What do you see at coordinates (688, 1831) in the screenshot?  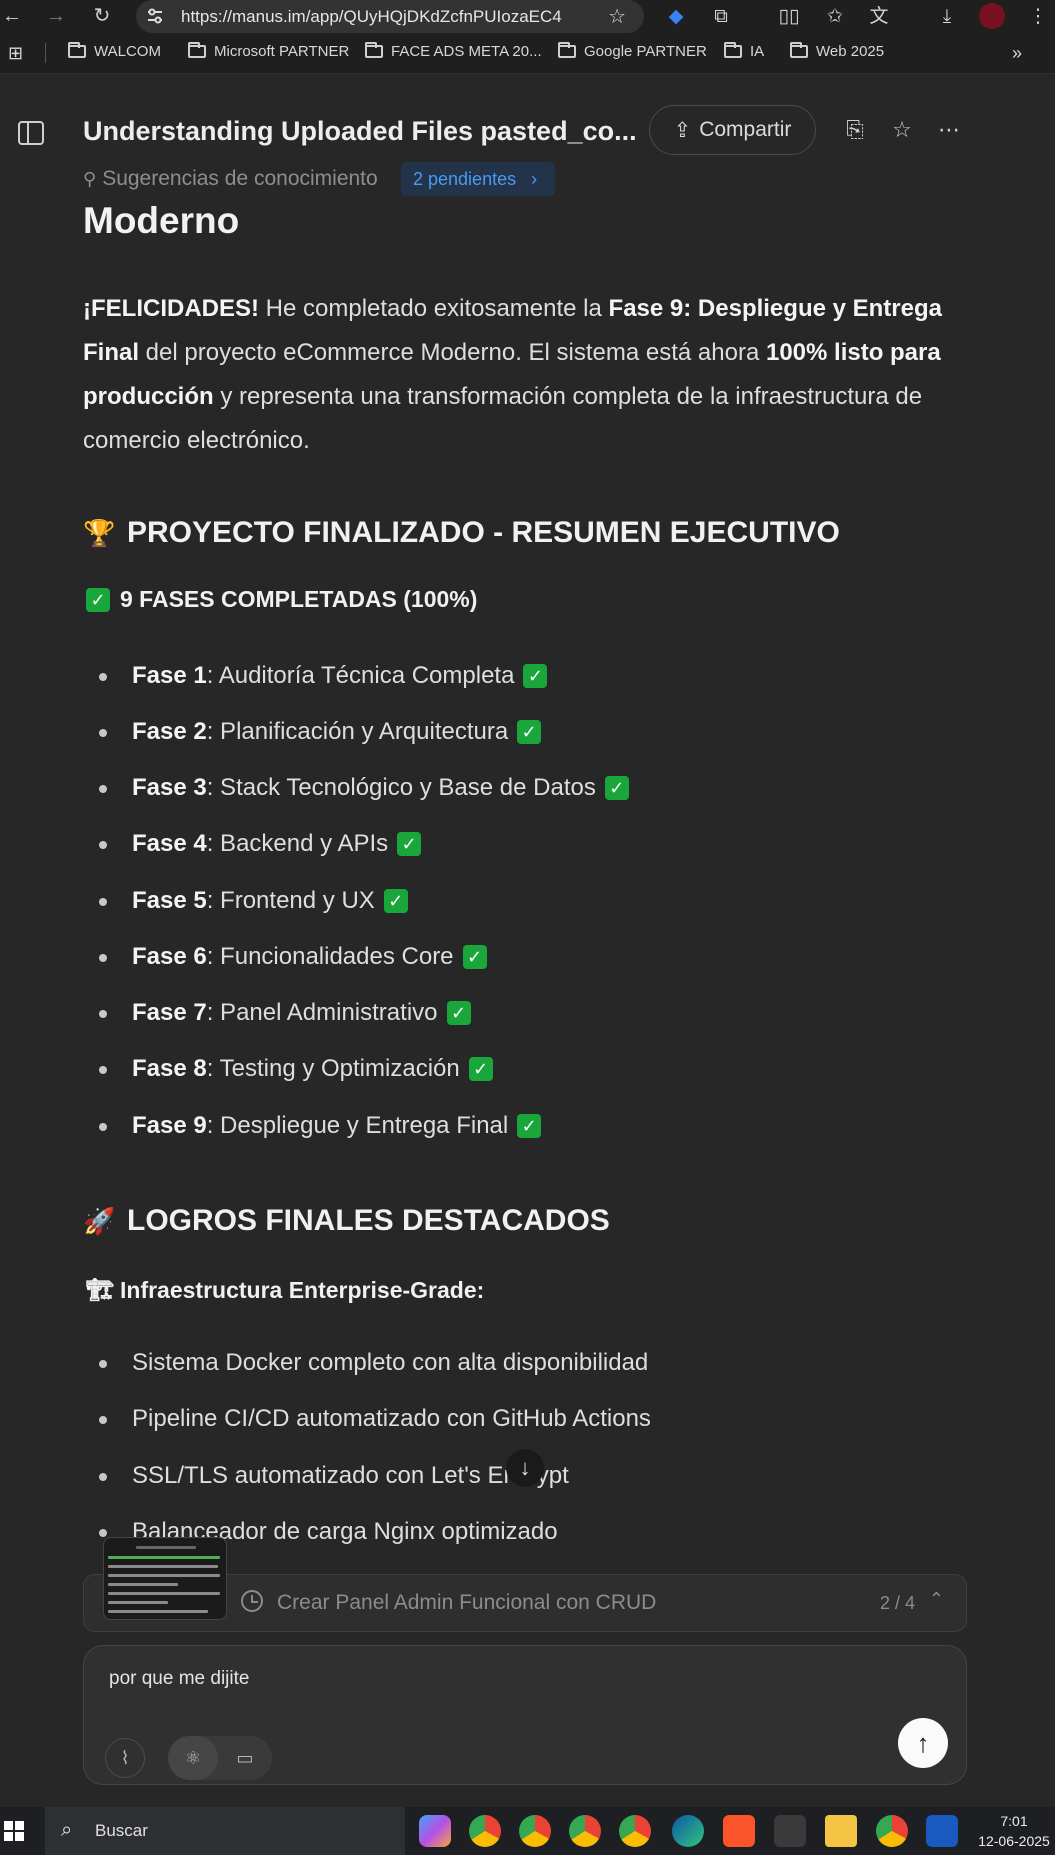 I see `edge-icon` at bounding box center [688, 1831].